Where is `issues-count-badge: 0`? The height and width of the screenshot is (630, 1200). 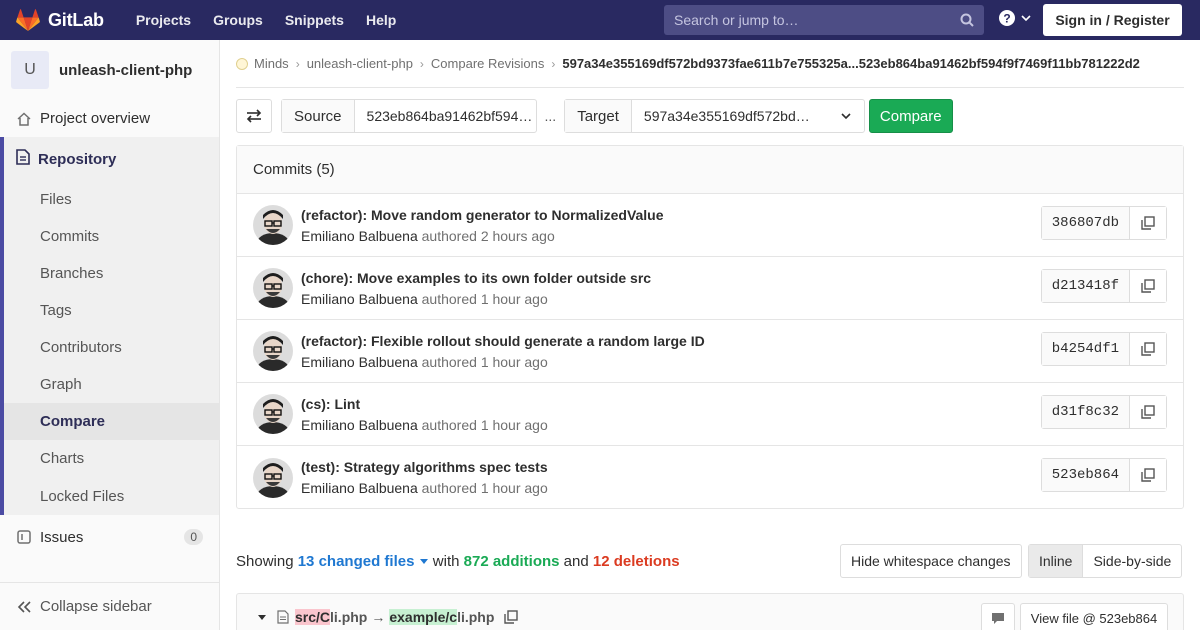
issues-count-badge: 0 is located at coordinates (193, 537).